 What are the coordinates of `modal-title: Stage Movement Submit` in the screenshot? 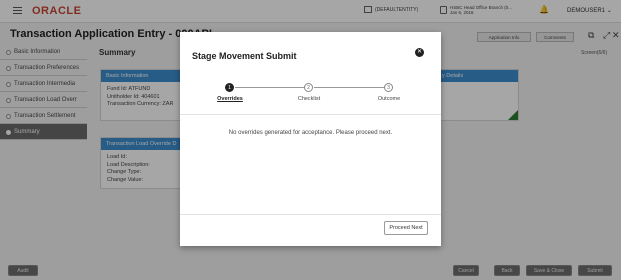 It's located at (244, 56).